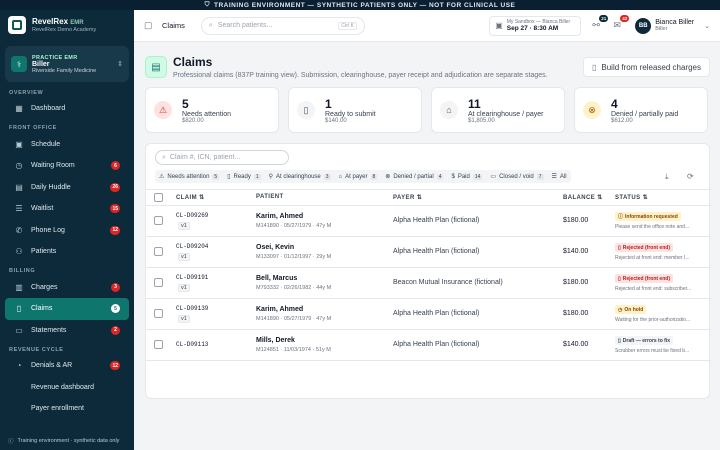 This screenshot has height=450, width=720. I want to click on count-badge: 5, so click(115, 309).